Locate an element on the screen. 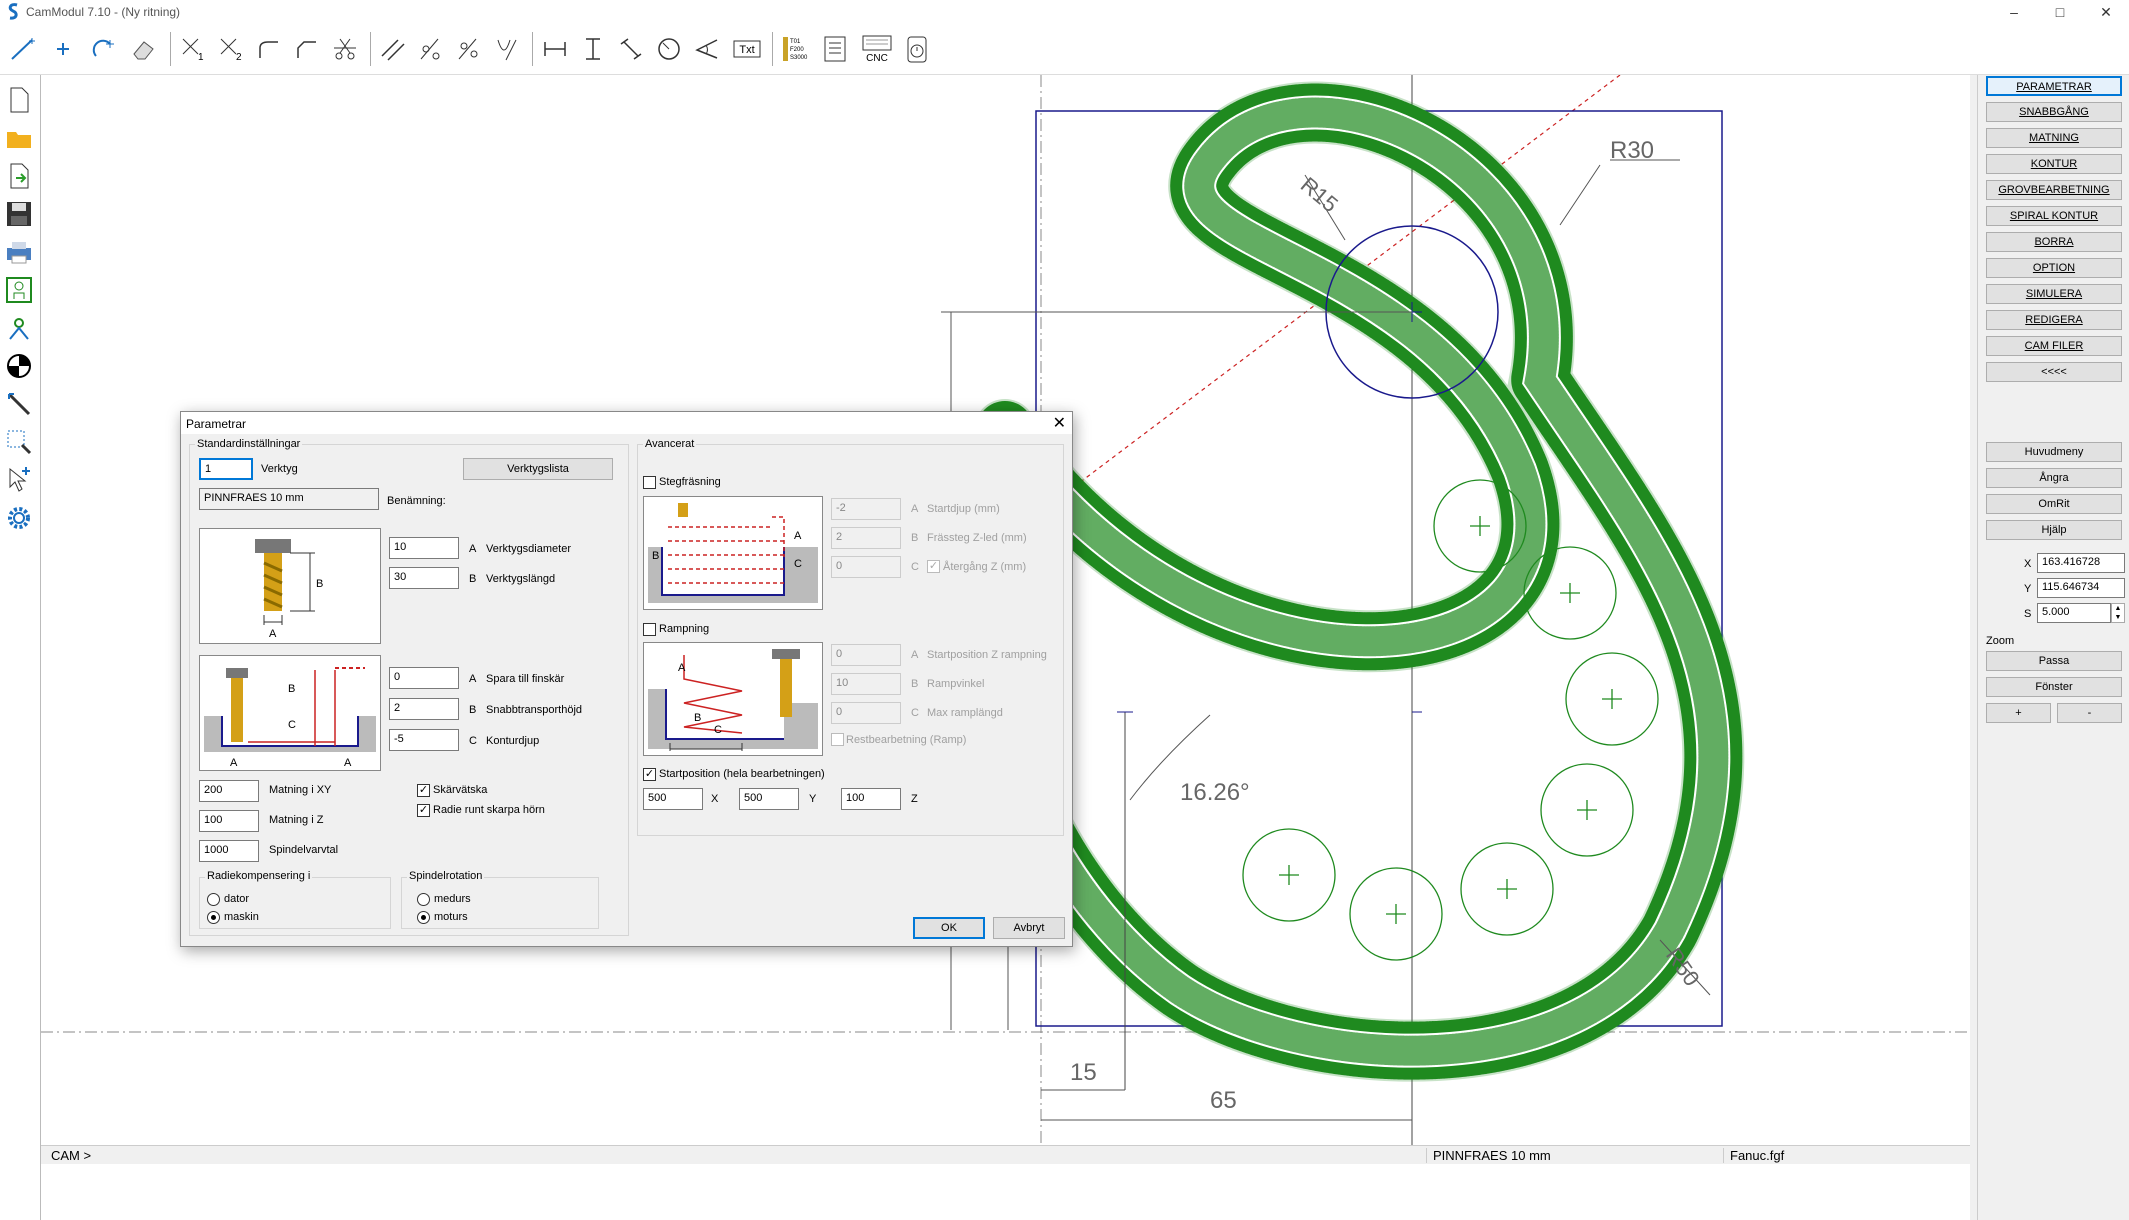  ok-button: OK is located at coordinates (949, 928).